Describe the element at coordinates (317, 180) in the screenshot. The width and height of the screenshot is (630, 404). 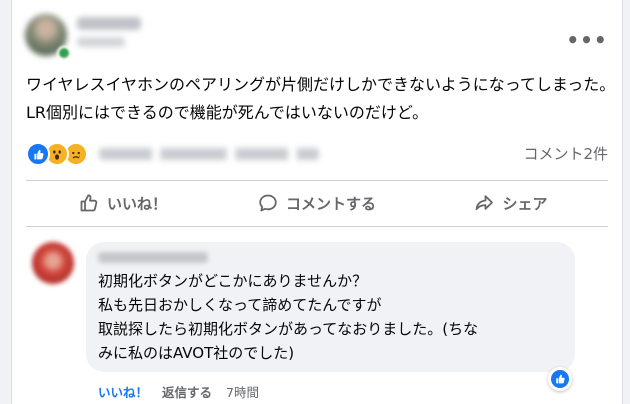
I see `divider-top` at that location.